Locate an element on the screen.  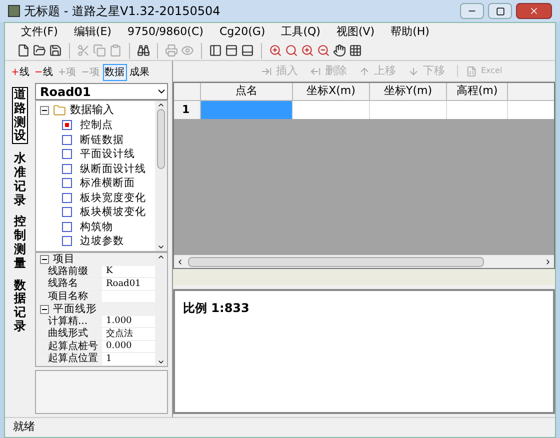
side-tab: 控制测量 is located at coordinates (20, 243).